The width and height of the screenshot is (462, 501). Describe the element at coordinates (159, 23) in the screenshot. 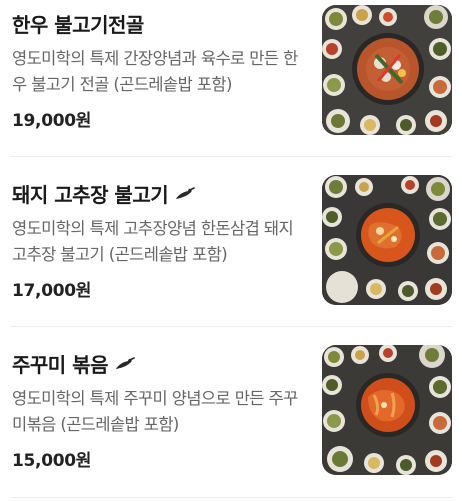

I see `menu-item-name-row: 한우 불고기전골` at that location.